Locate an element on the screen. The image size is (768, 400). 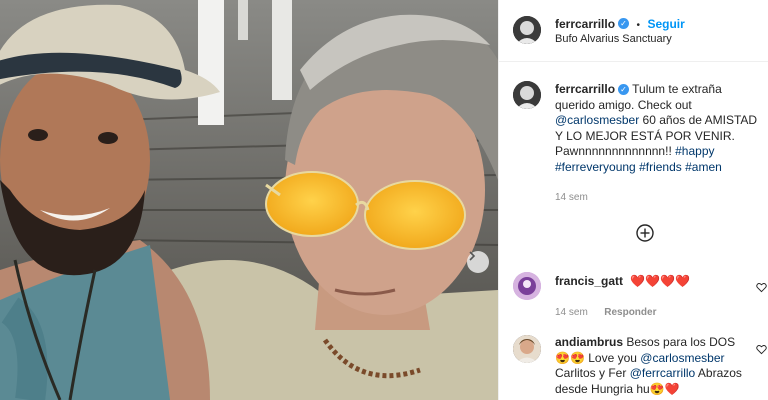
author-avatar is located at coordinates (527, 30).